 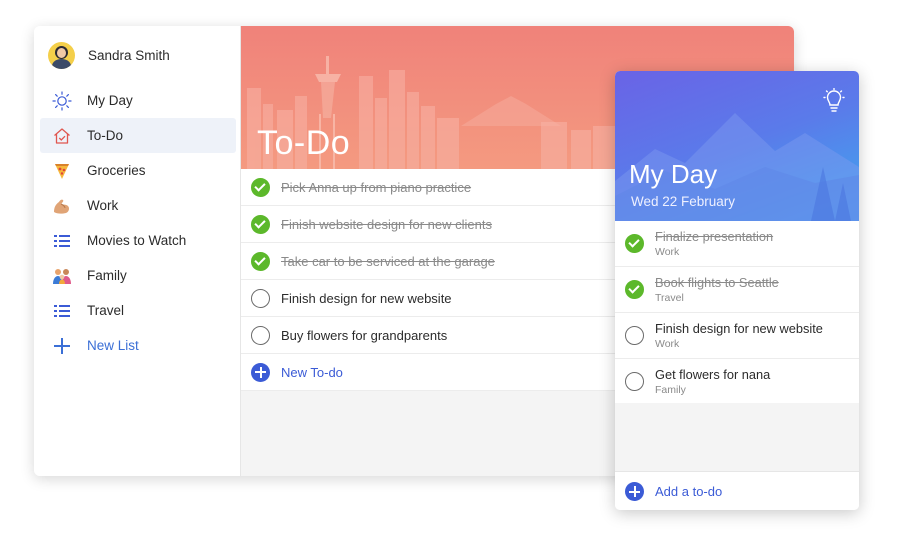 I want to click on sidebar-item-family: Family, so click(x=137, y=275).